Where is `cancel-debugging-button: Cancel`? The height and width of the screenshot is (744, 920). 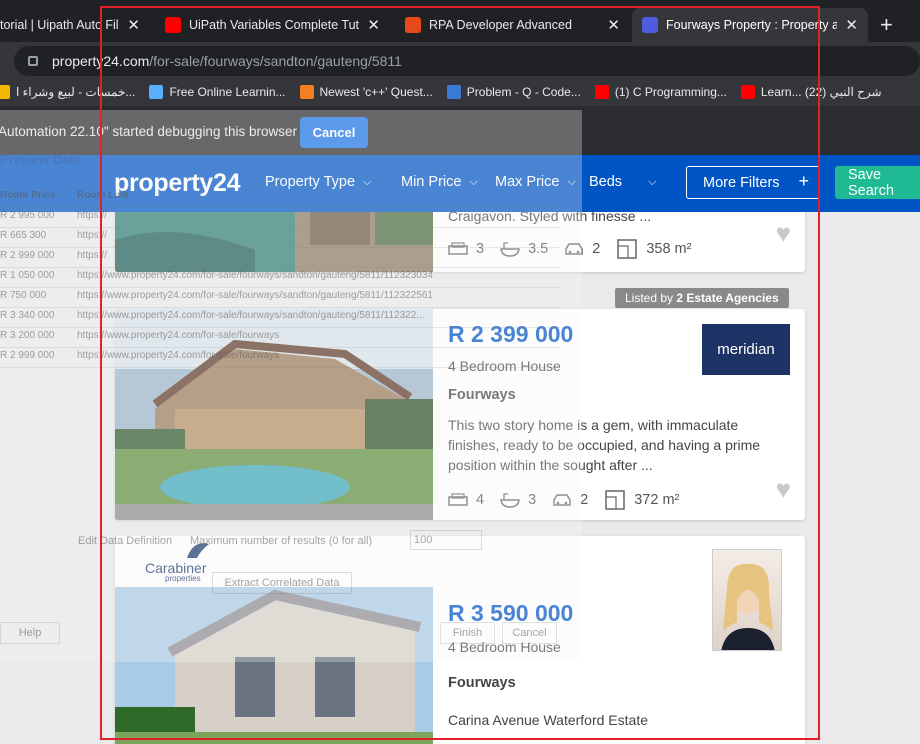 cancel-debugging-button: Cancel is located at coordinates (334, 132).